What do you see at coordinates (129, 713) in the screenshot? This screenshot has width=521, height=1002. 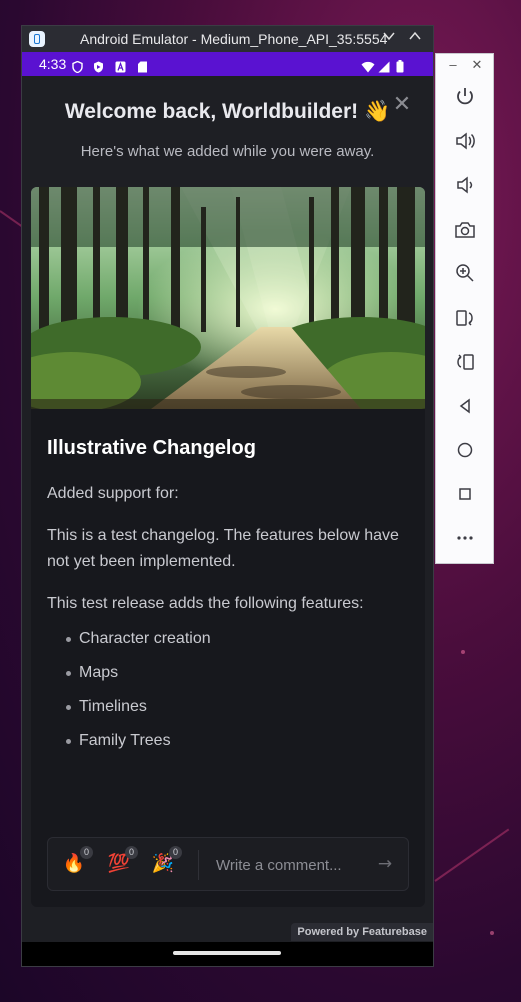 I see `feature-item: Timelines` at bounding box center [129, 713].